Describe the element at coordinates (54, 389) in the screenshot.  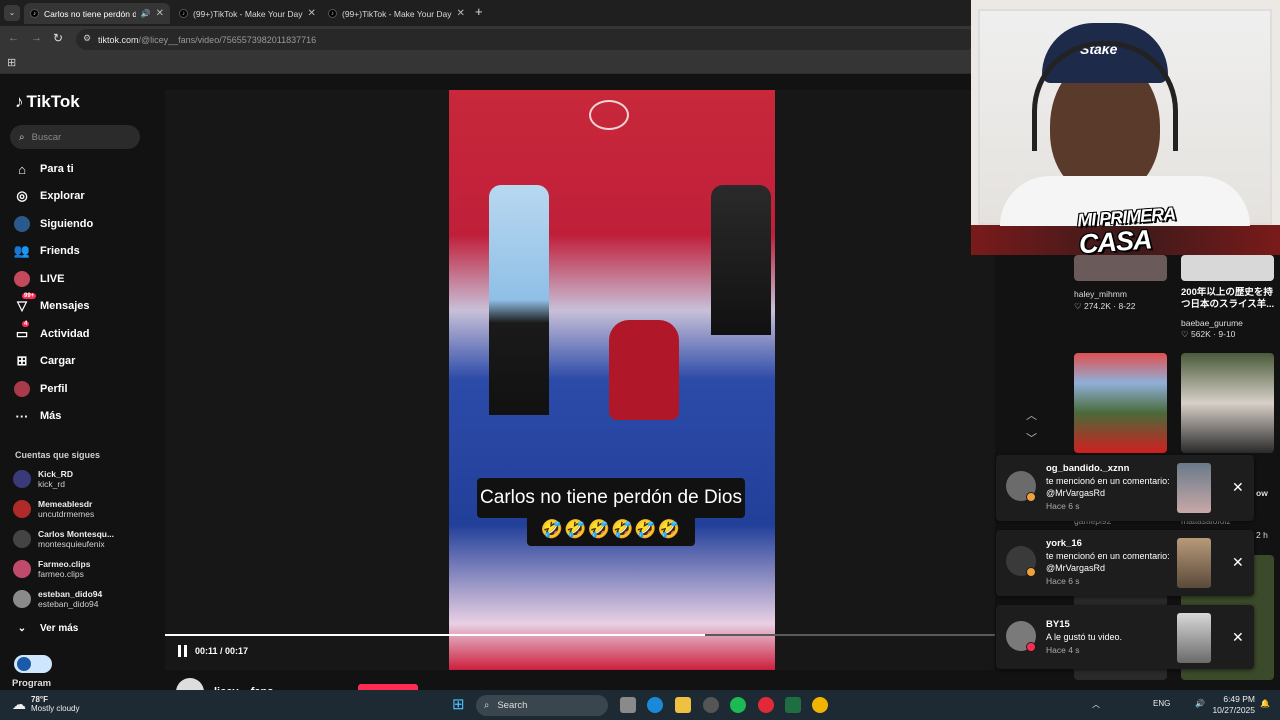
I see `nav-label: Perfil` at that location.